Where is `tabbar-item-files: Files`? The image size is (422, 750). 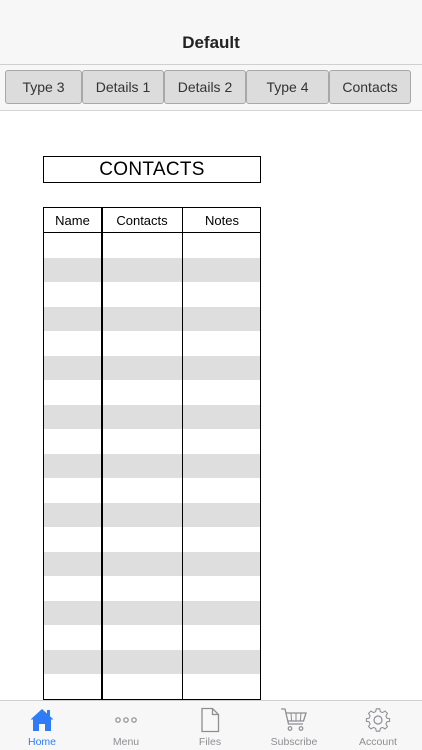
tabbar-item-files: Files is located at coordinates (210, 725).